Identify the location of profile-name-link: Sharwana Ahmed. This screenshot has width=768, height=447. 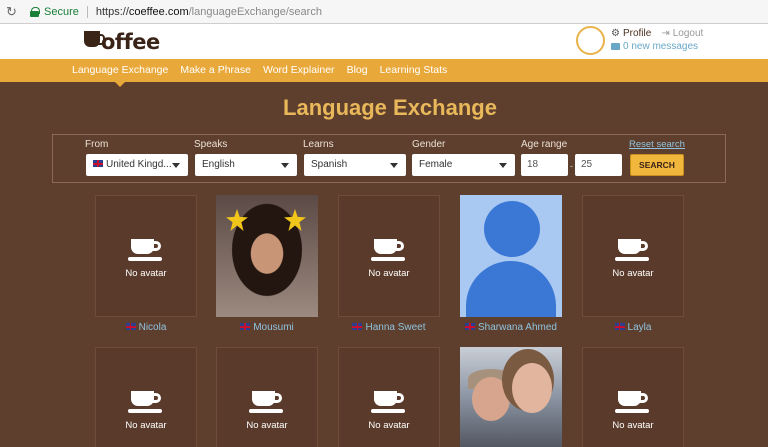
(511, 327).